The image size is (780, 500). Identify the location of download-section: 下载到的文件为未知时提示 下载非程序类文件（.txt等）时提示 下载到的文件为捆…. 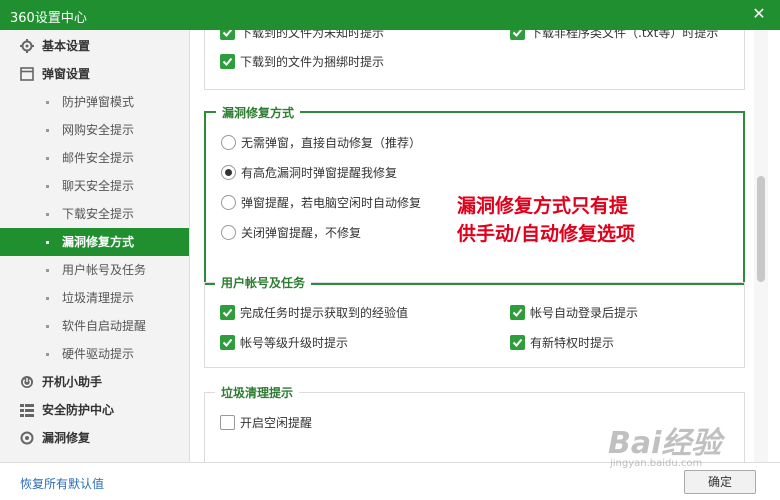
(474, 60).